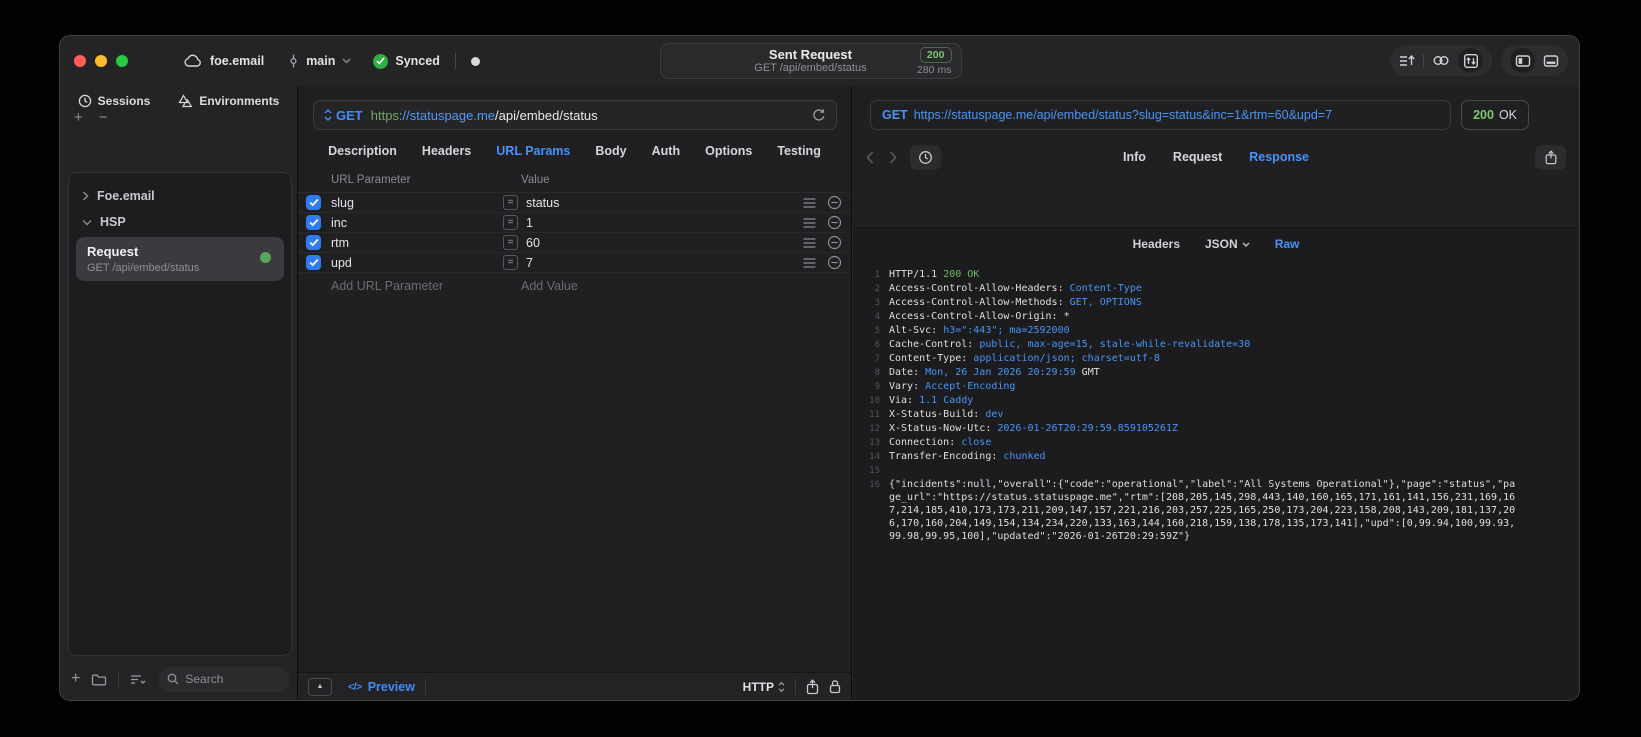 The width and height of the screenshot is (1641, 737). I want to click on history-back-button, so click(870, 157).